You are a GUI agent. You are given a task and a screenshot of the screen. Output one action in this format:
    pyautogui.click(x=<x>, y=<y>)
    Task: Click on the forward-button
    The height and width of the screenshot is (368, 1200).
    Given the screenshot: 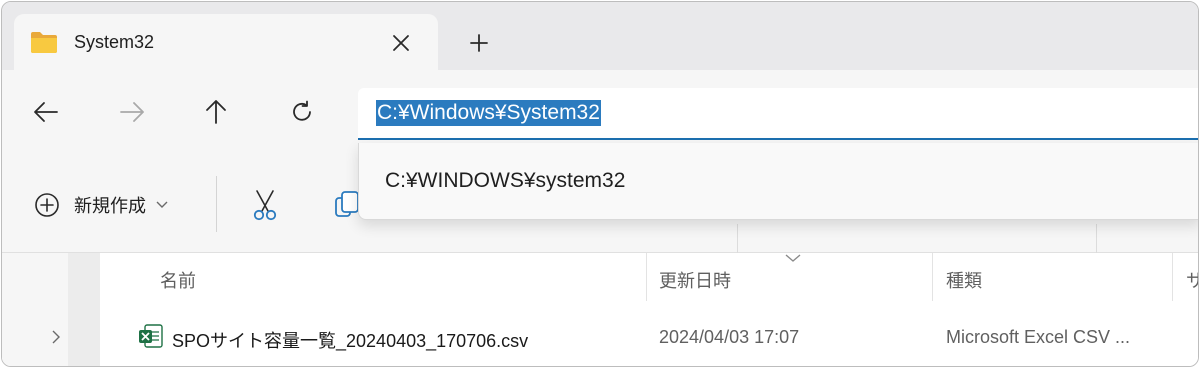 What is the action you would take?
    pyautogui.click(x=132, y=112)
    